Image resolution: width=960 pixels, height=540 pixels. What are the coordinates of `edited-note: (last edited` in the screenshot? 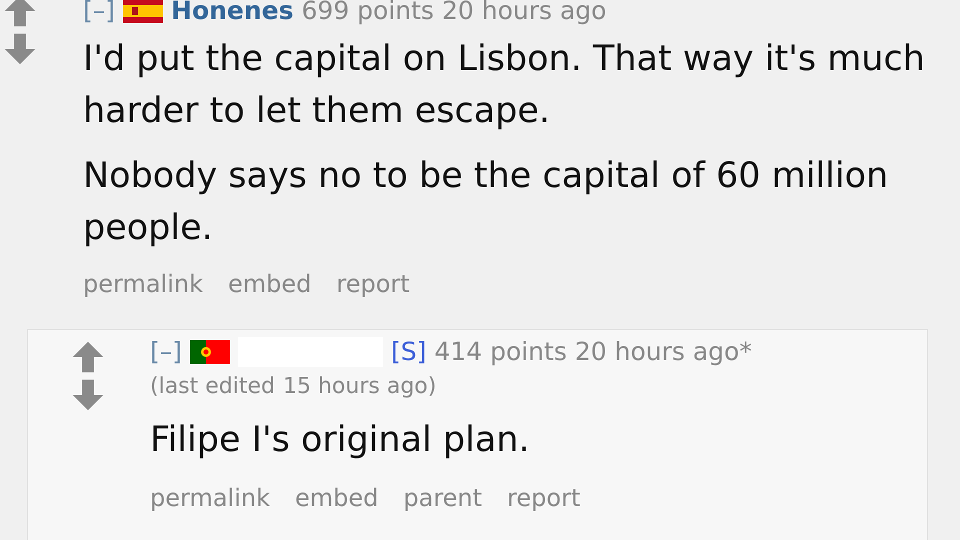 It's located at (212, 387).